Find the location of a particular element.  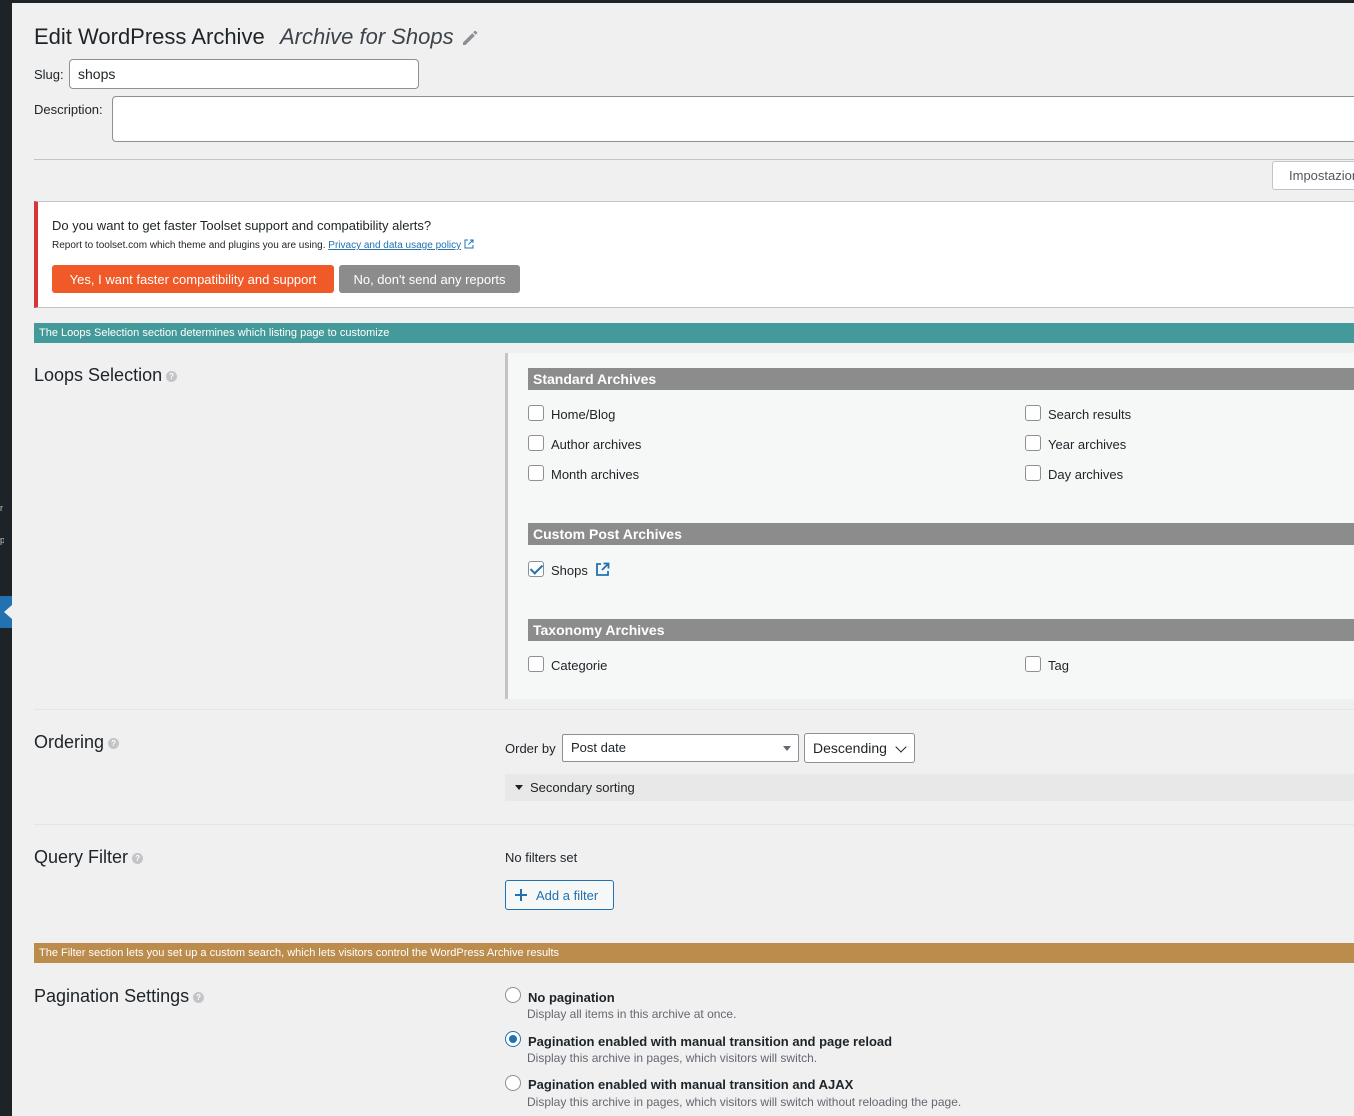

checkbox-label: Author archives is located at coordinates (596, 444).